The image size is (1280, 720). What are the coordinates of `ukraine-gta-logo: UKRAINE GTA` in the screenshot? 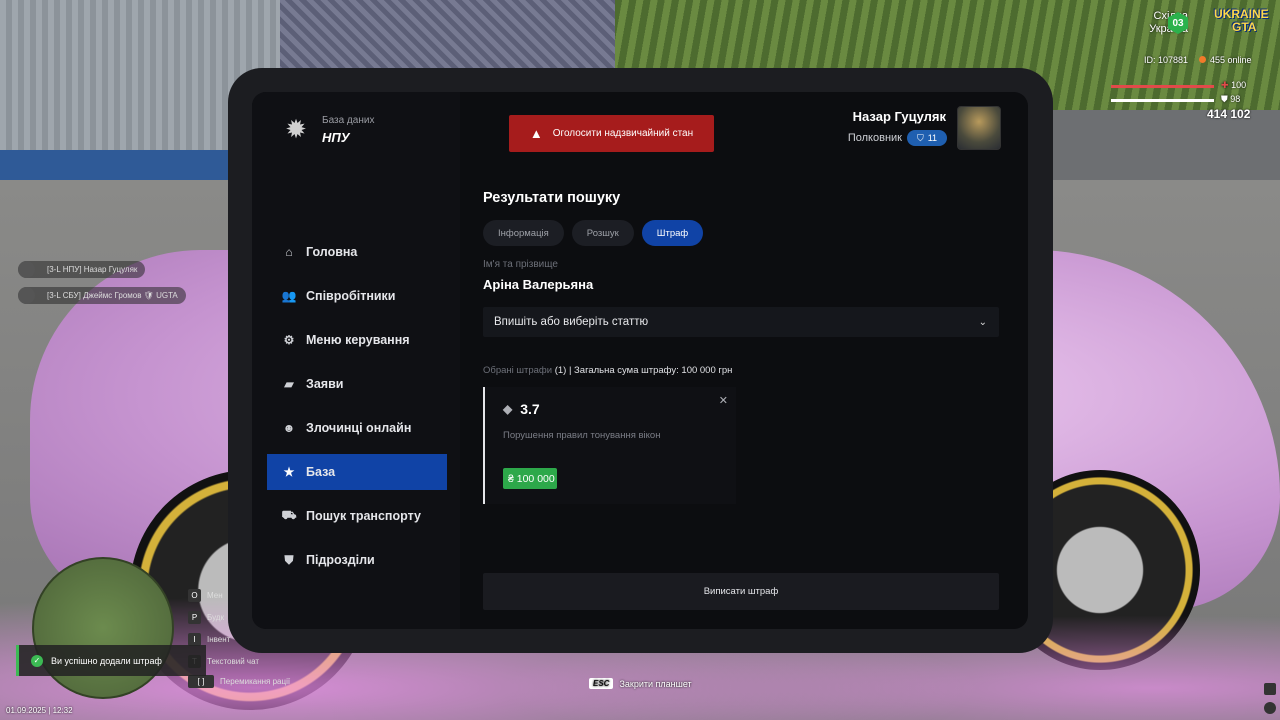 It's located at (1243, 23).